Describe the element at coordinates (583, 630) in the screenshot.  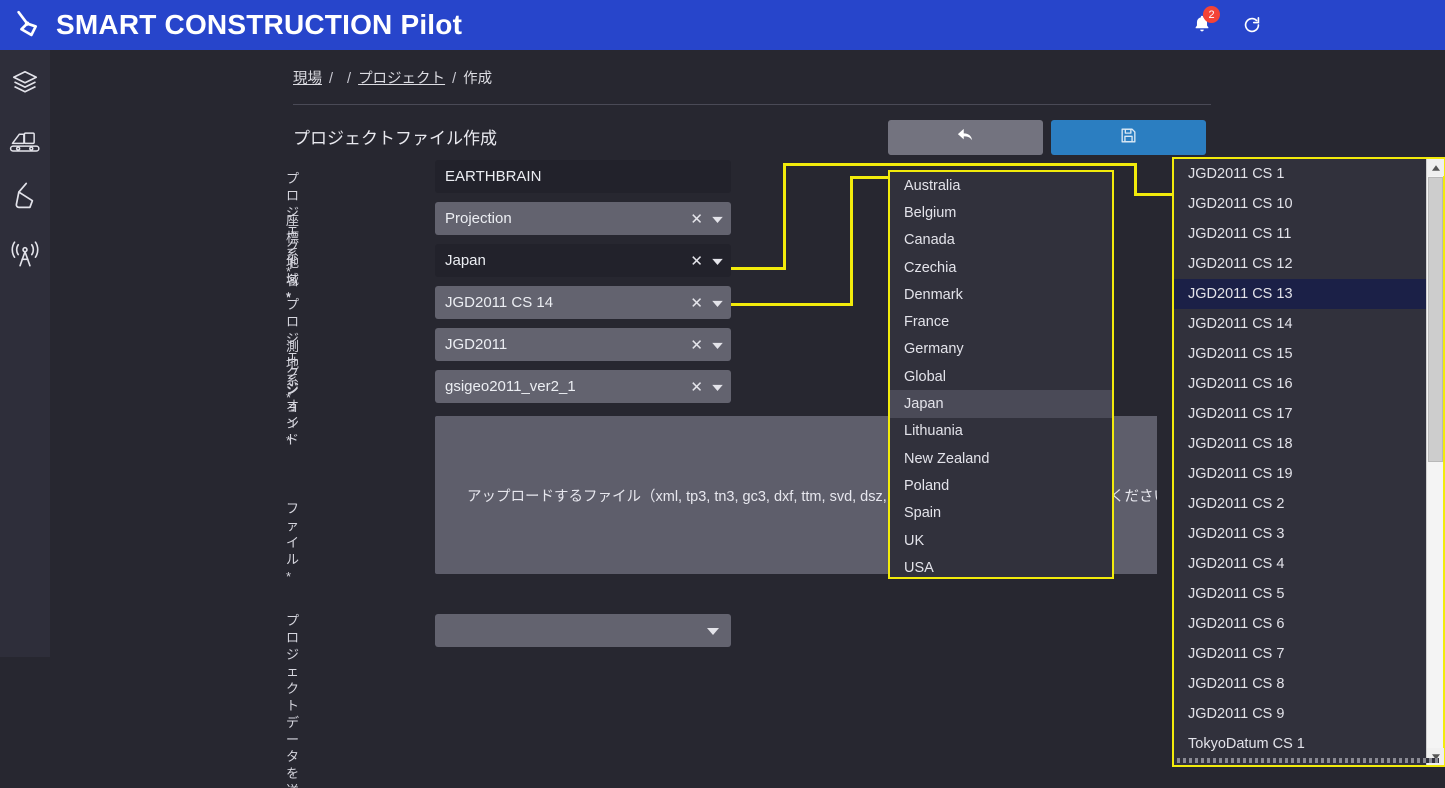
I see `machine-select` at that location.